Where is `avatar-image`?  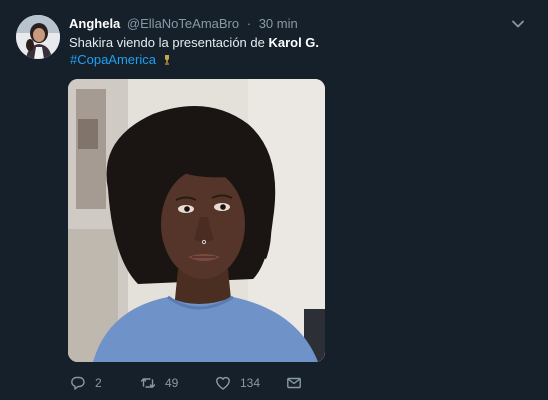 avatar-image is located at coordinates (38, 37).